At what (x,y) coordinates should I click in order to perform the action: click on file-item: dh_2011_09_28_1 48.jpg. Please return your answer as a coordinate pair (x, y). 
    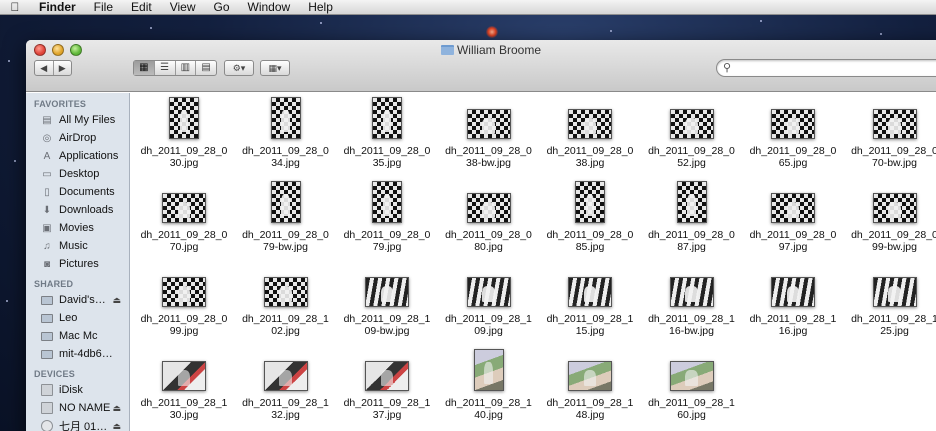
    Looking at the image, I should click on (590, 387).